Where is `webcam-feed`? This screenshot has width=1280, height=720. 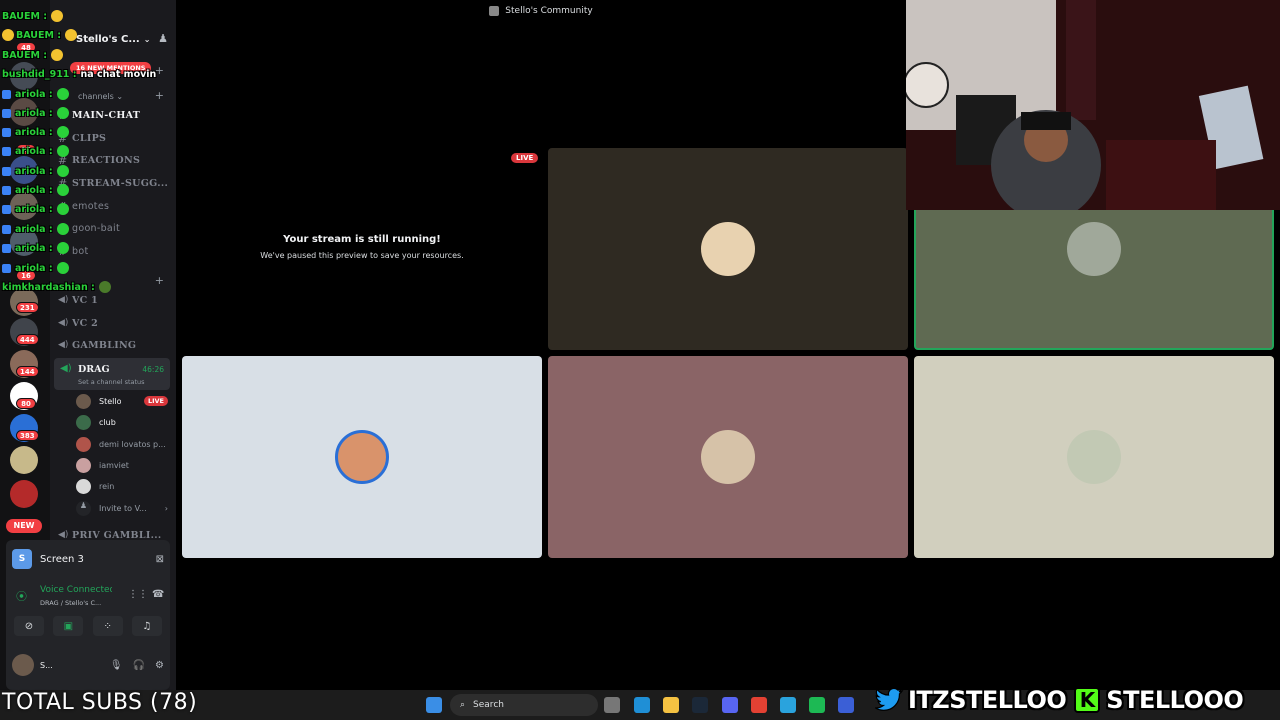
webcam-feed is located at coordinates (1093, 105).